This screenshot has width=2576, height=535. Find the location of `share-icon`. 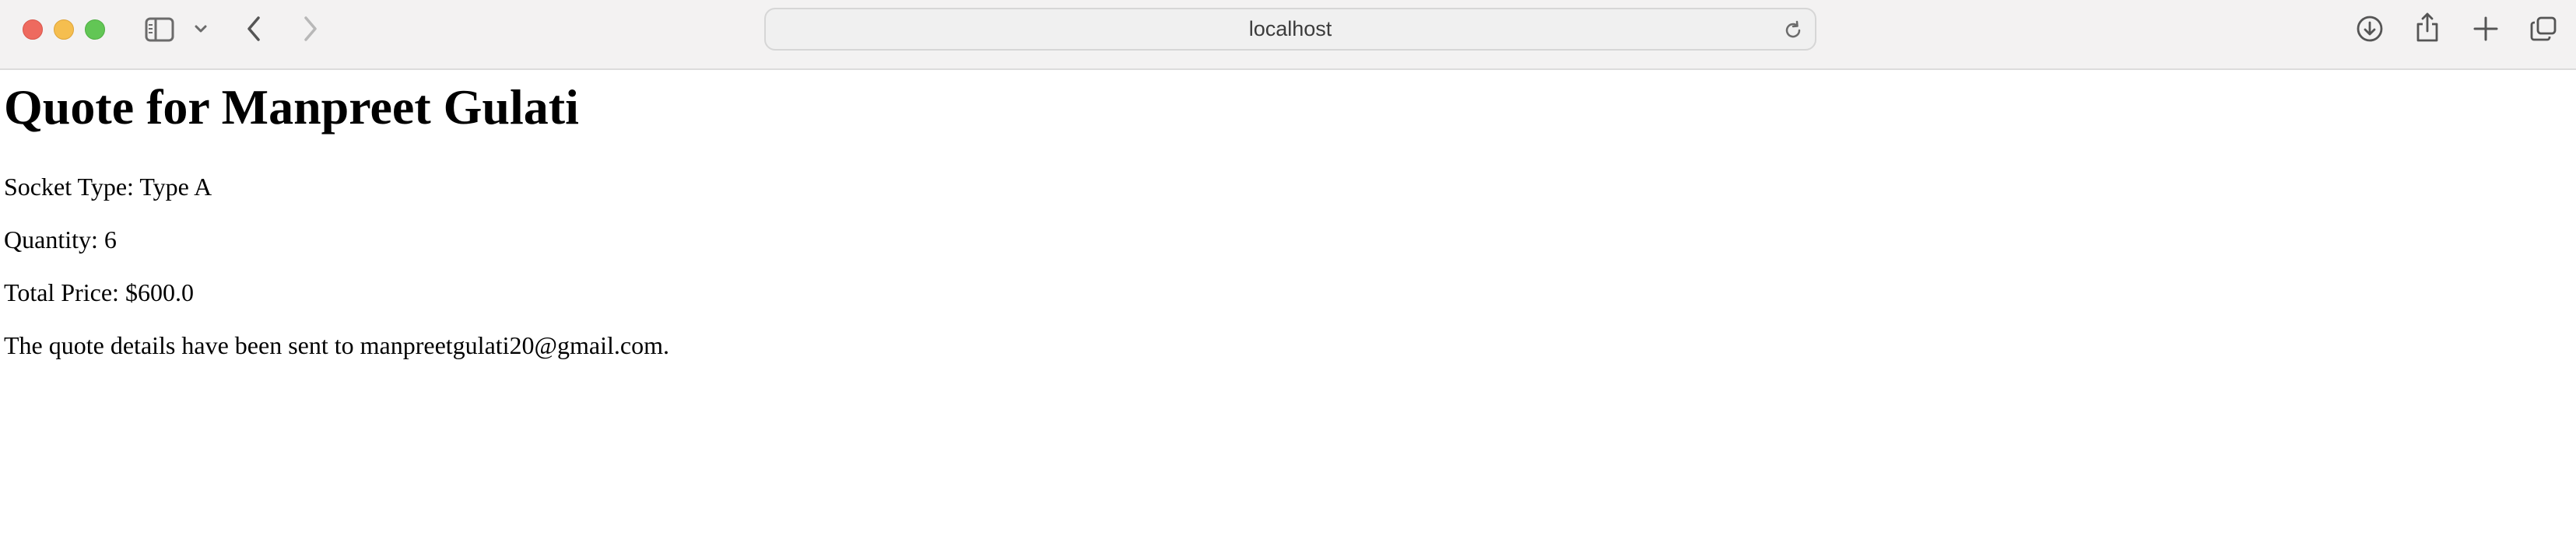

share-icon is located at coordinates (2427, 28).